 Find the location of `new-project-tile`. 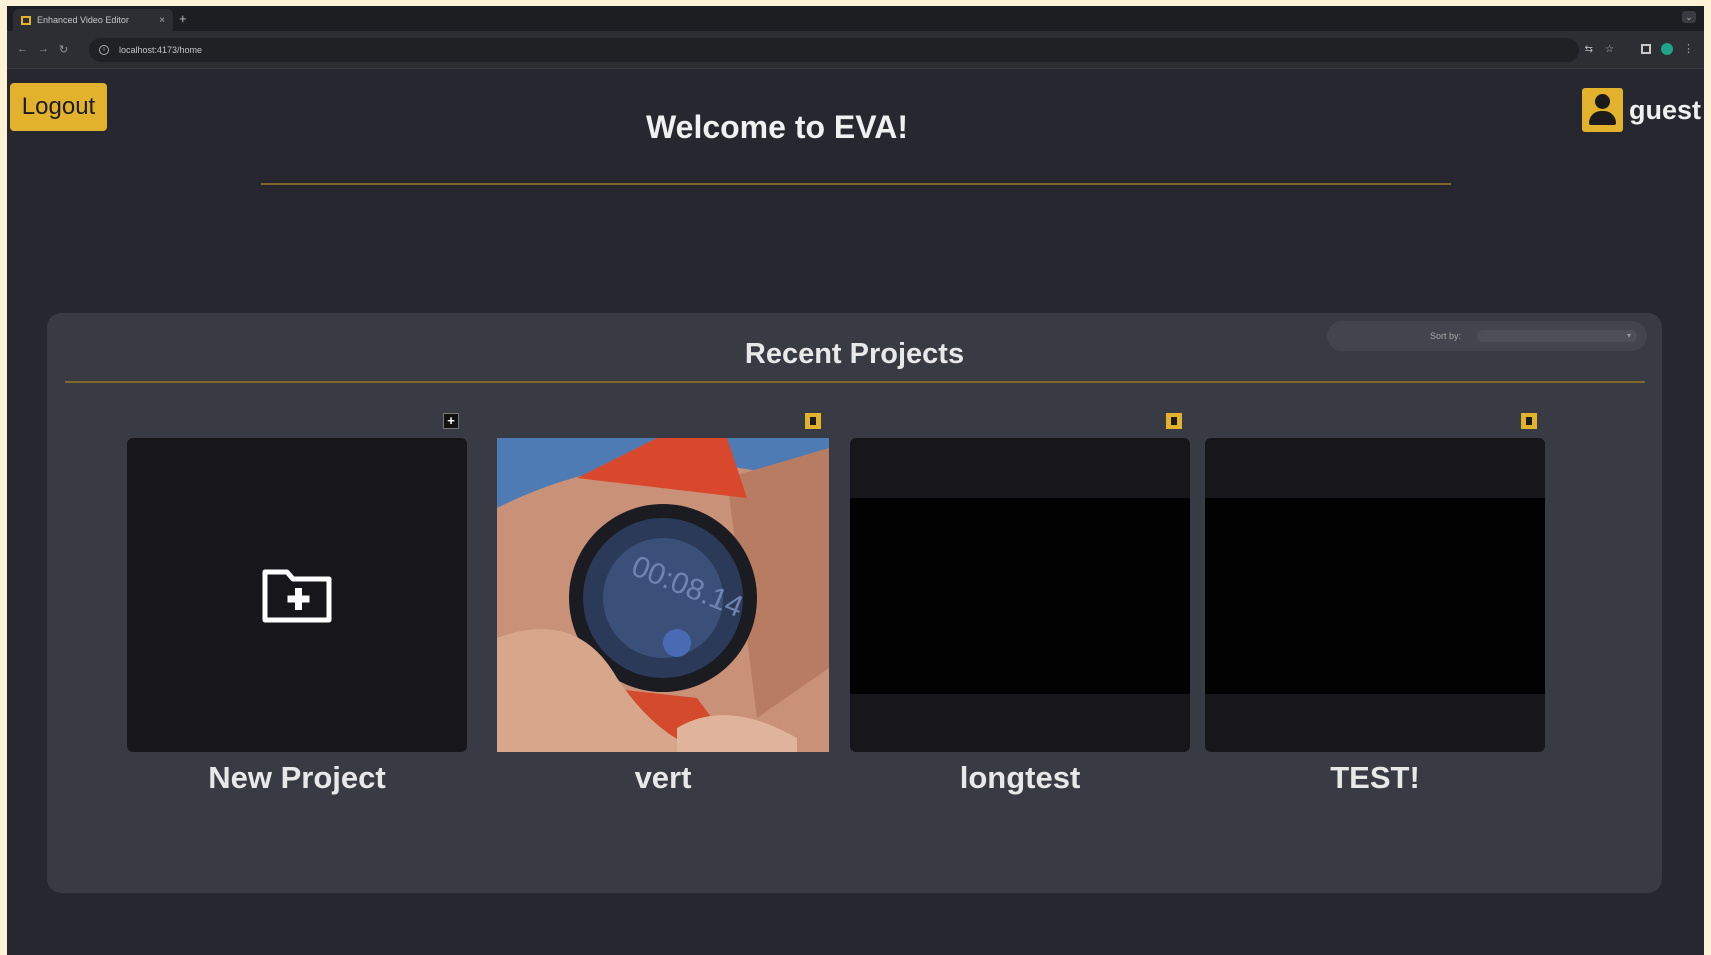

new-project-tile is located at coordinates (297, 595).